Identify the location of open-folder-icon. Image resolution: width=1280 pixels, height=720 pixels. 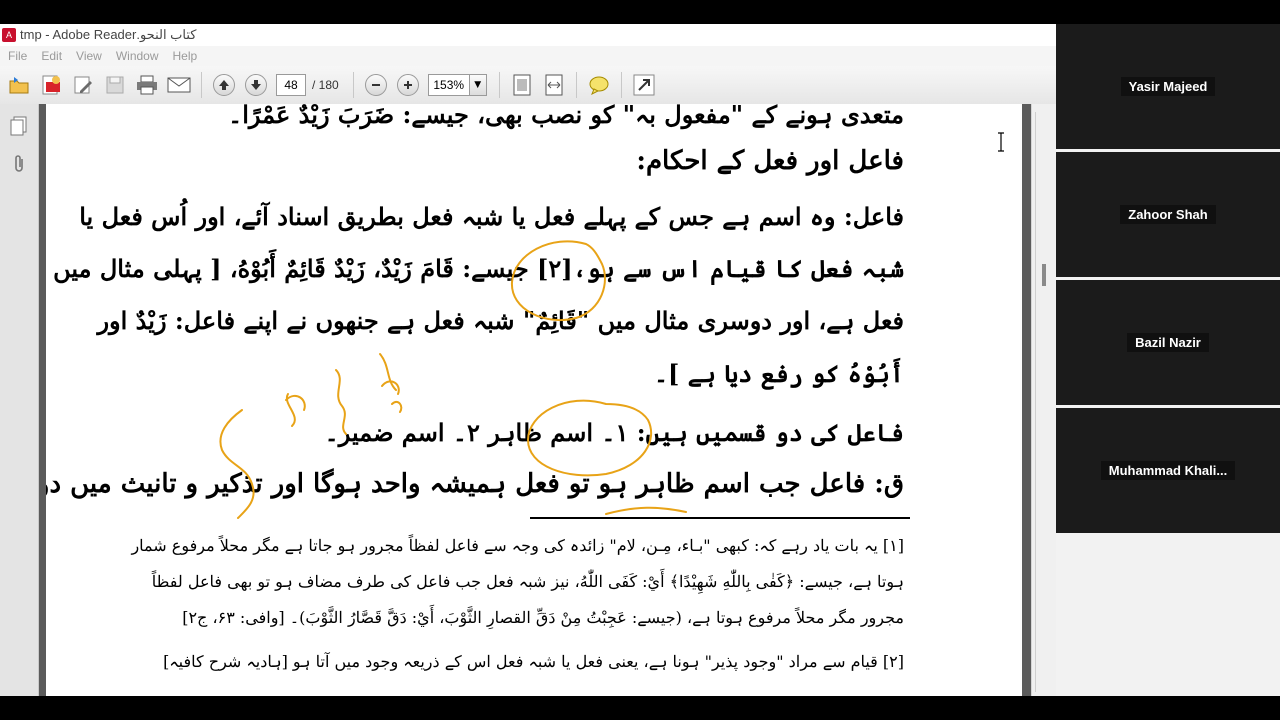
(19, 85).